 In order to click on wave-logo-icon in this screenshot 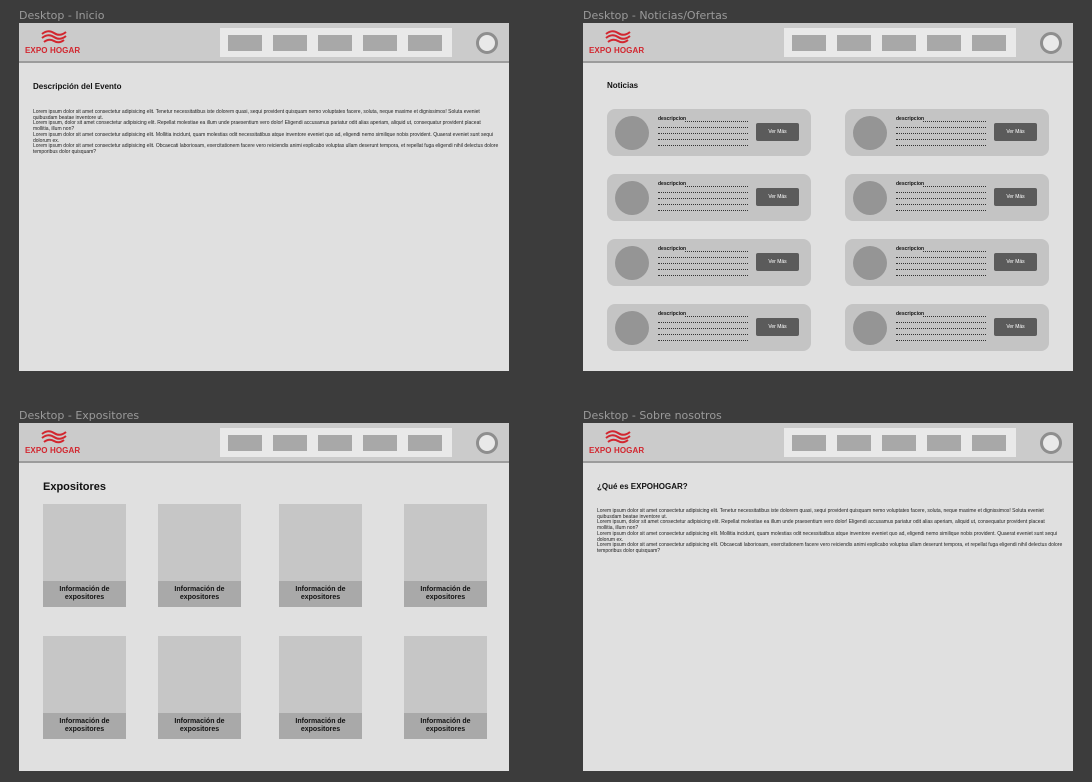, I will do `click(54, 437)`.